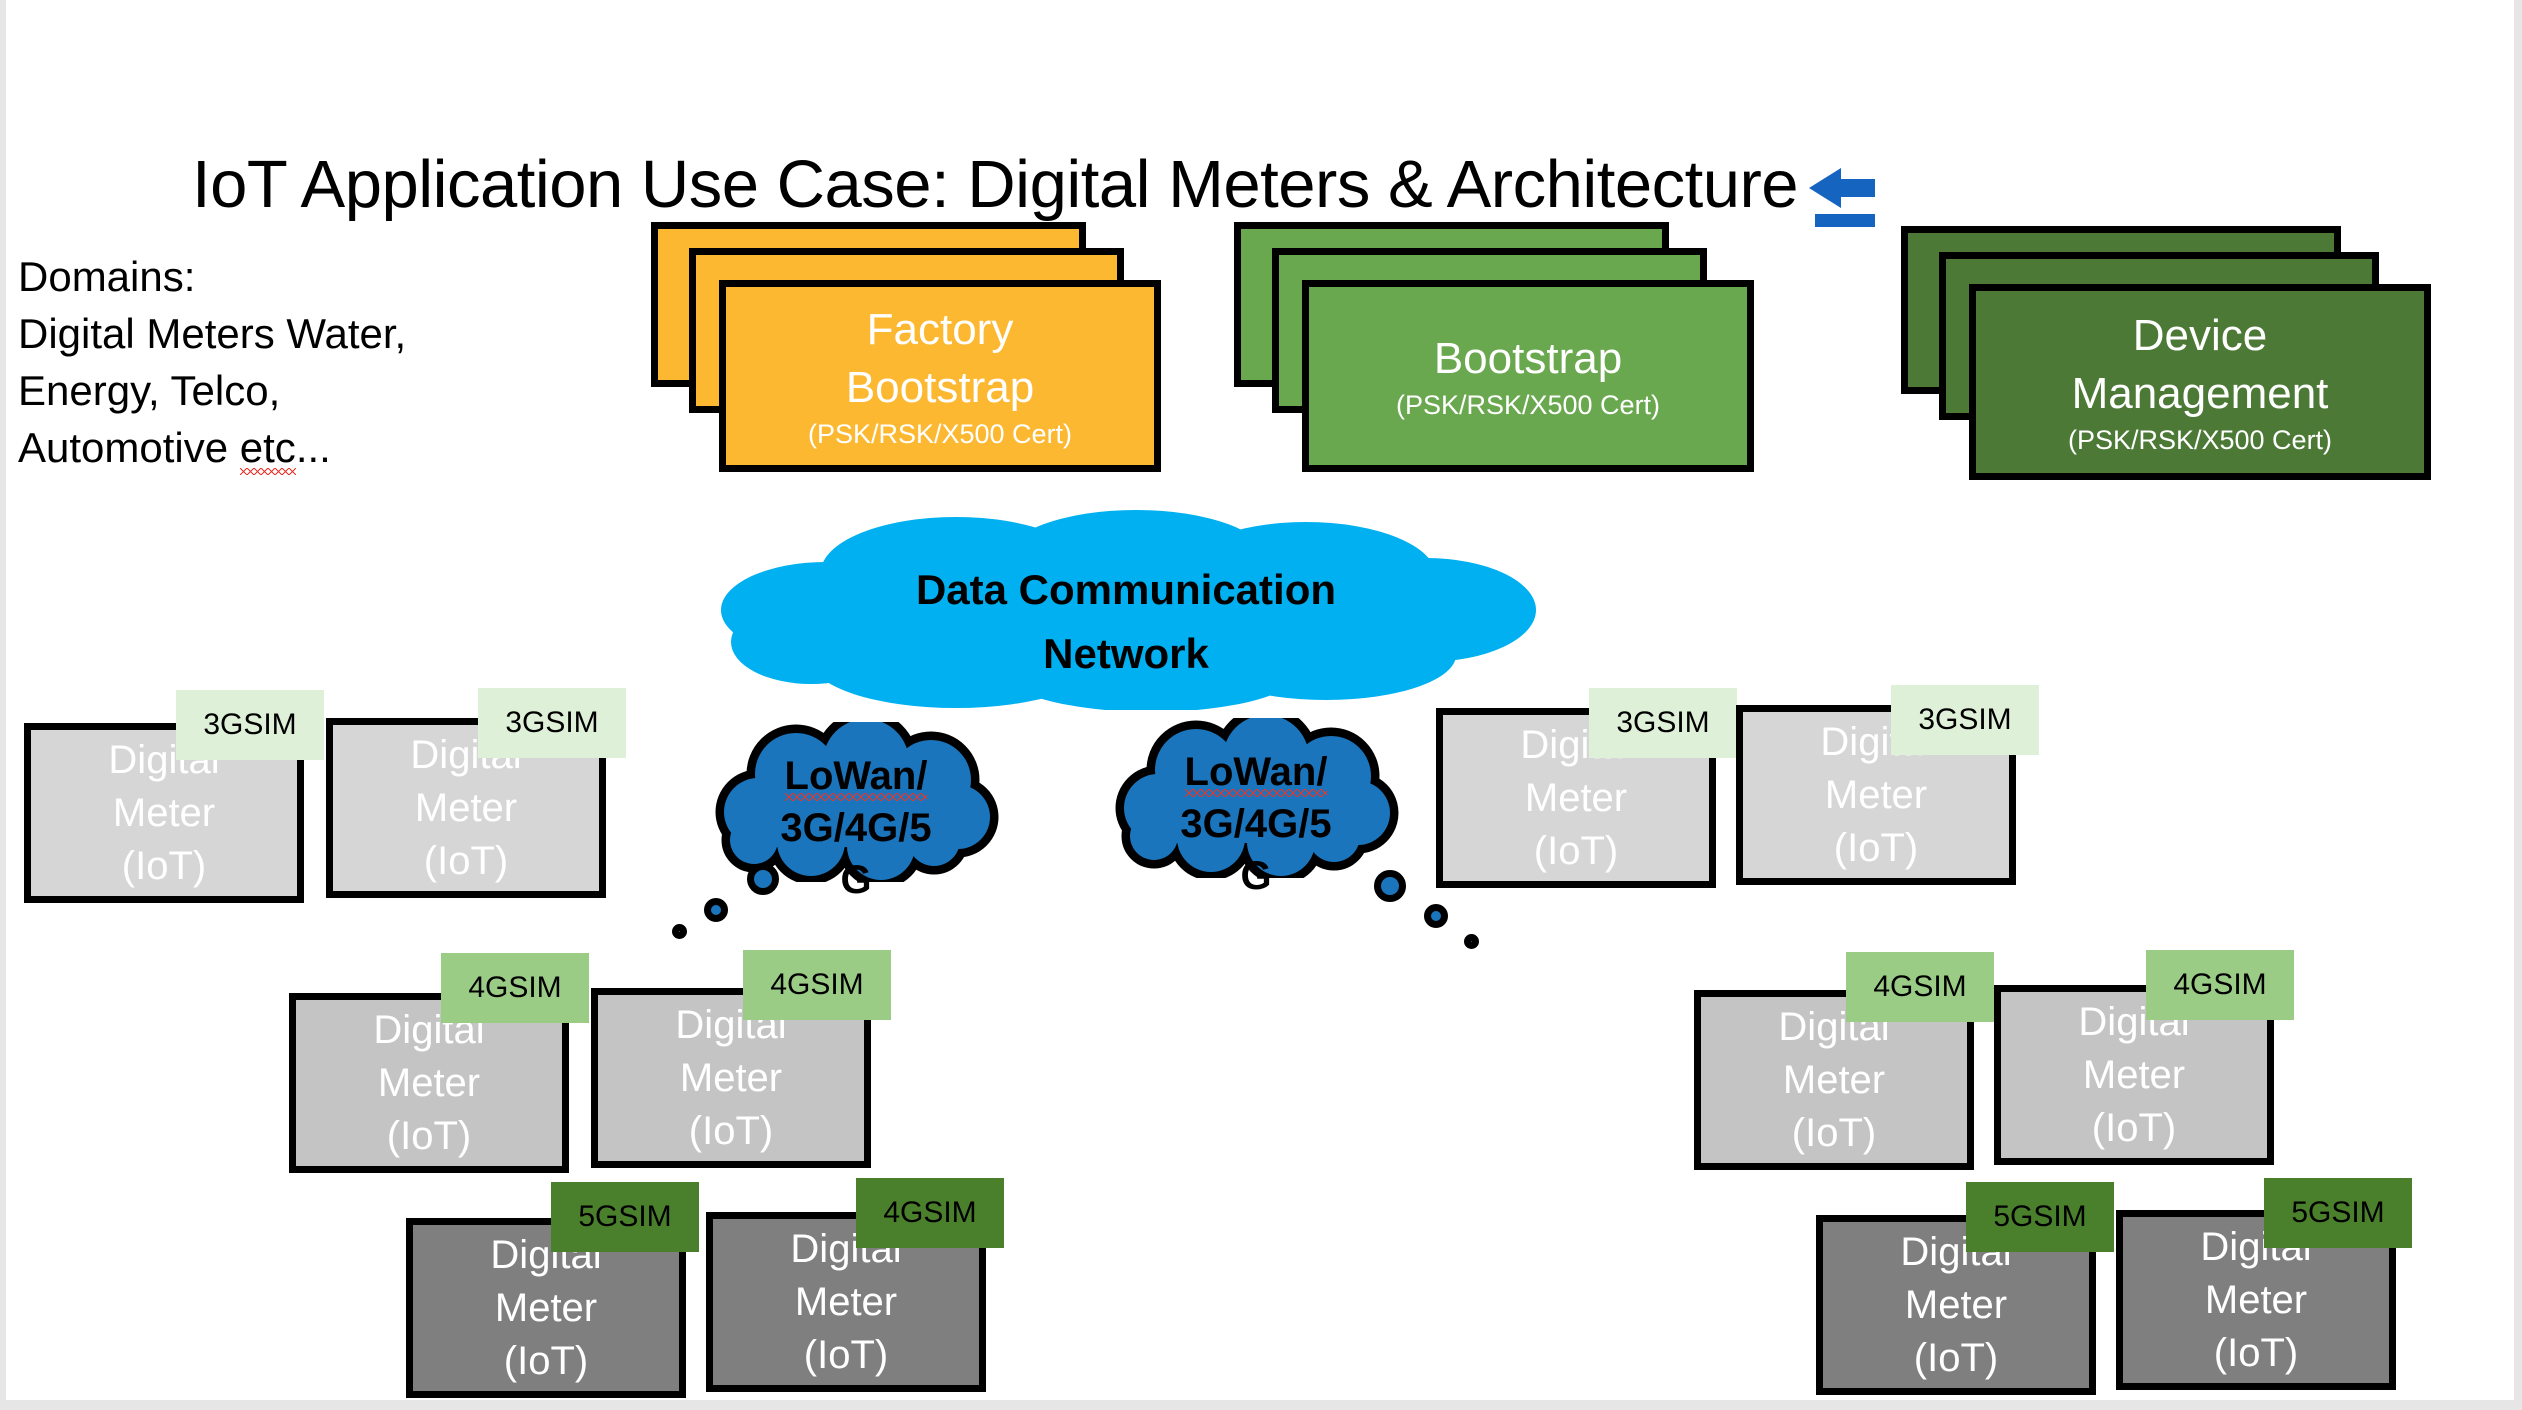 The width and height of the screenshot is (2522, 1410). Describe the element at coordinates (107, 276) in the screenshot. I see `domains-label: Domains:` at that location.